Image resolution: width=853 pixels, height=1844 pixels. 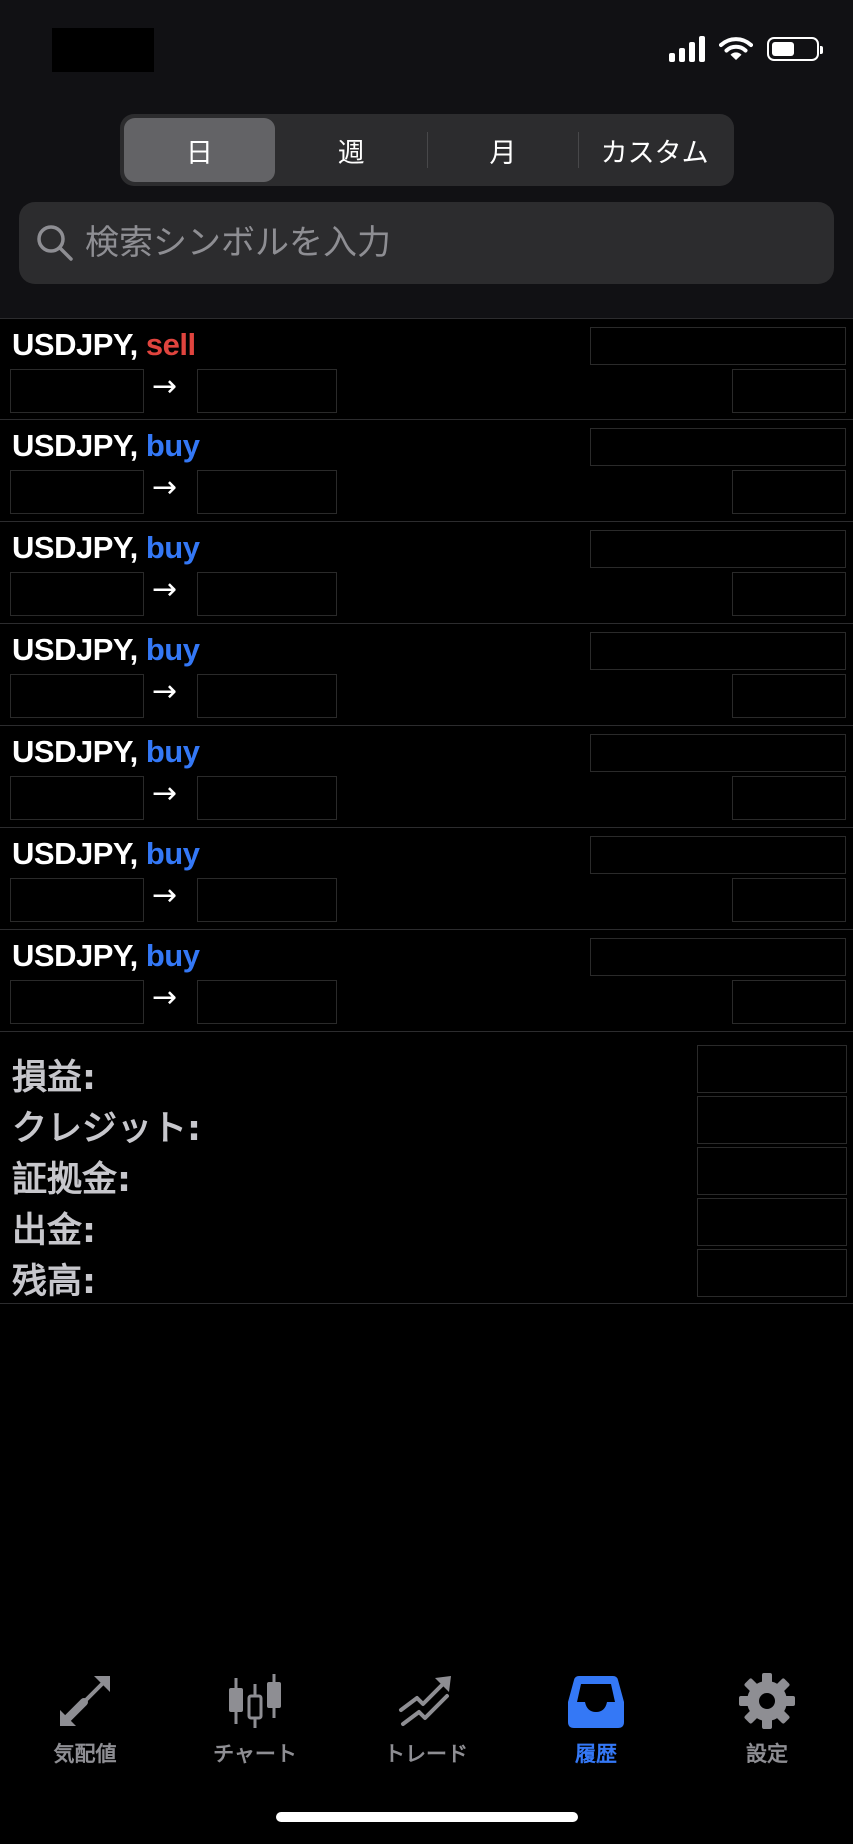 I want to click on summary-row-profit: 損益:, so click(x=426, y=1070).